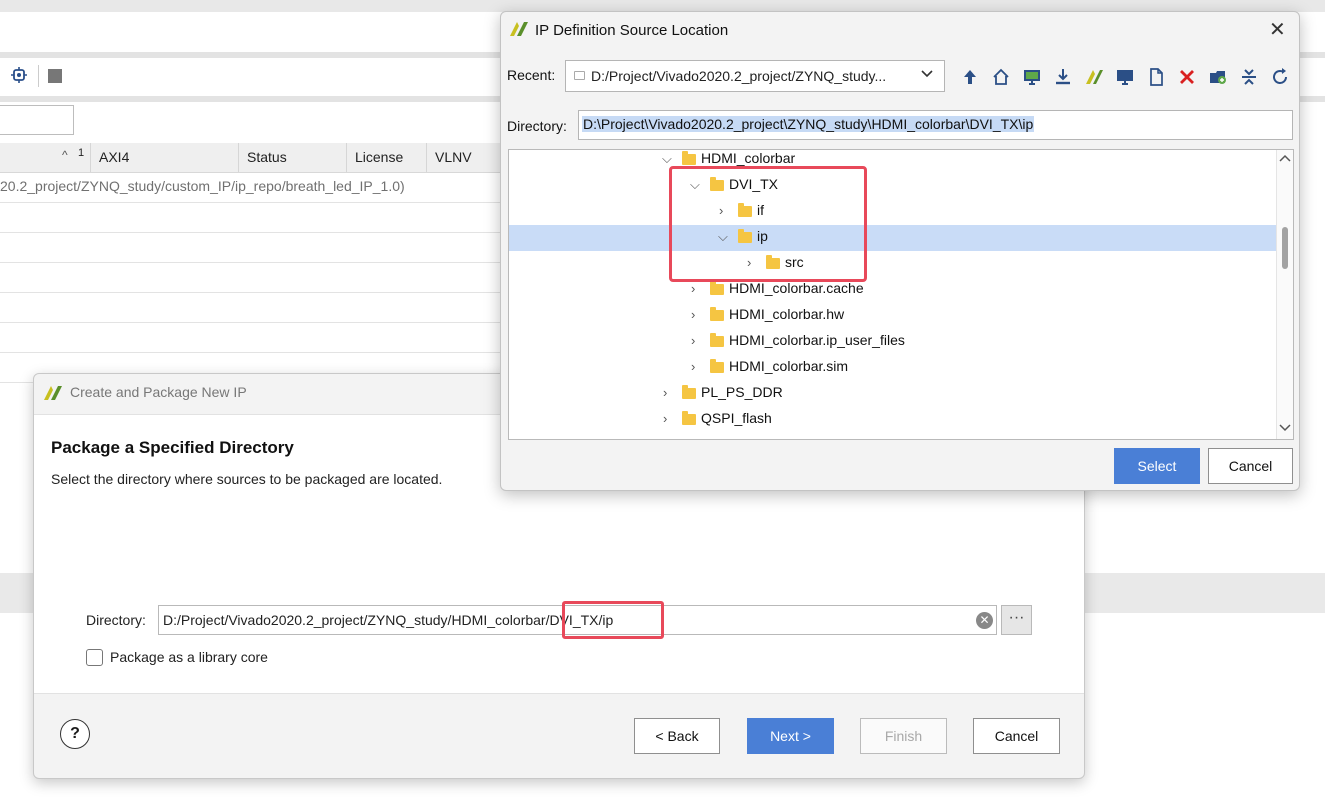 This screenshot has width=1325, height=800. What do you see at coordinates (893, 212) in the screenshot?
I see `tree-item-if: › if` at bounding box center [893, 212].